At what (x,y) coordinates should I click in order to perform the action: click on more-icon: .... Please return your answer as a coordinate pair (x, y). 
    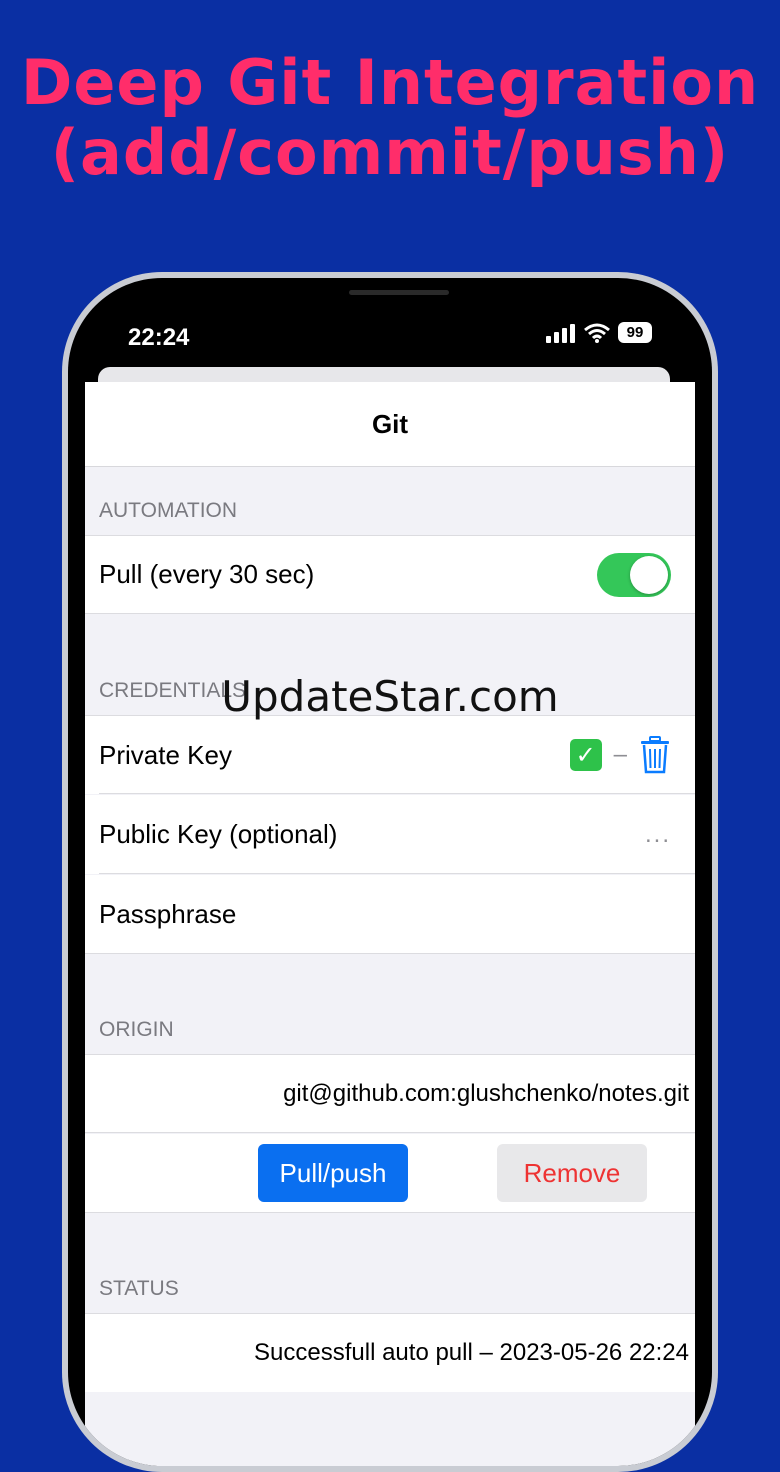
    Looking at the image, I should click on (658, 835).